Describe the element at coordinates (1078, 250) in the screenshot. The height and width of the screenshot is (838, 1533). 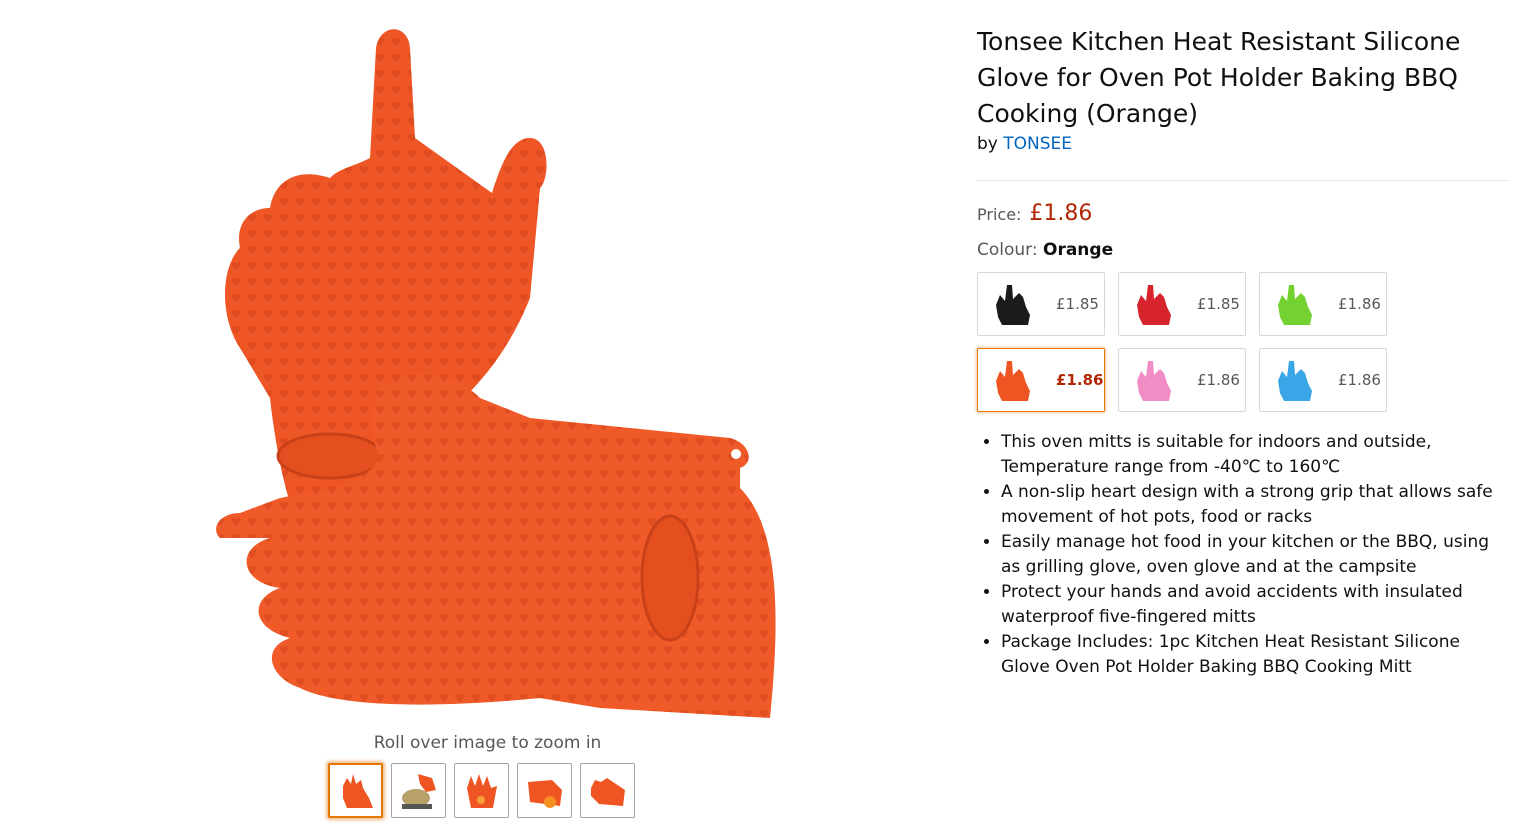
I see `colour-value: Orange` at that location.